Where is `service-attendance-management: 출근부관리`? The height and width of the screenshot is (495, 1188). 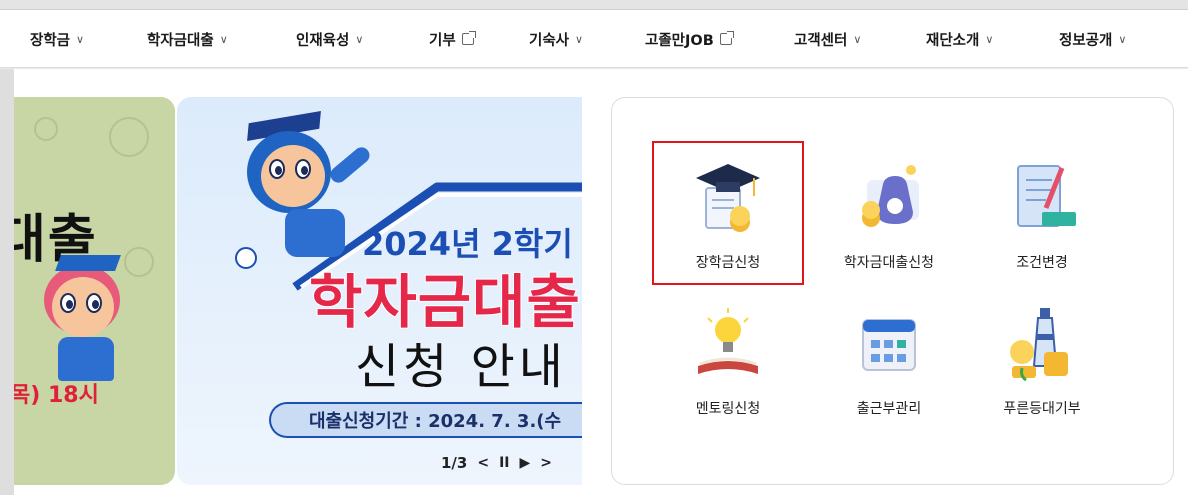
service-attendance-management: 출근부관리 is located at coordinates (889, 361).